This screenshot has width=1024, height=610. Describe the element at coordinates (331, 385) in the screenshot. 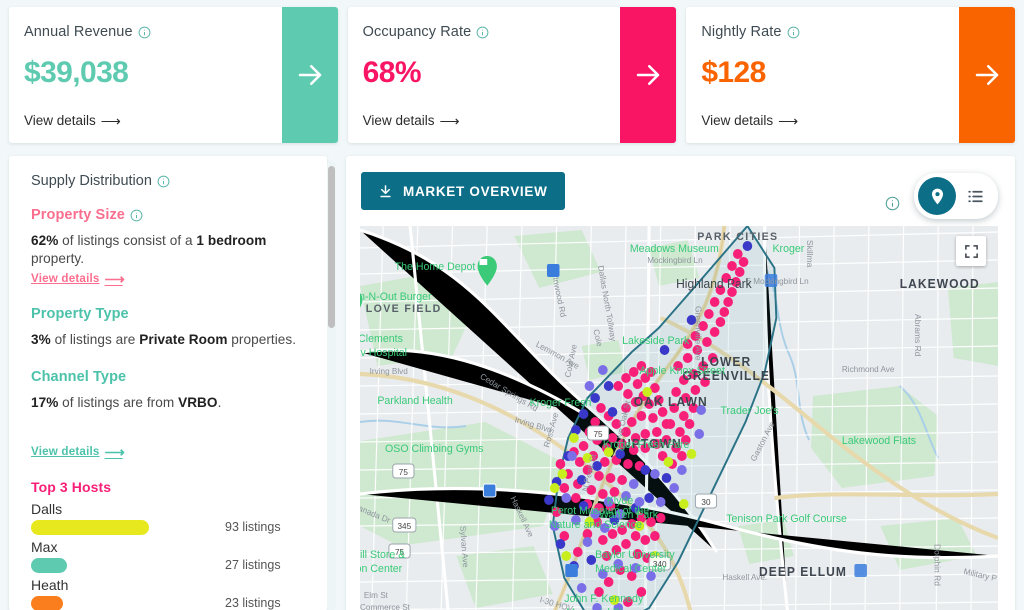

I see `sidebar-scrollbar-track` at that location.